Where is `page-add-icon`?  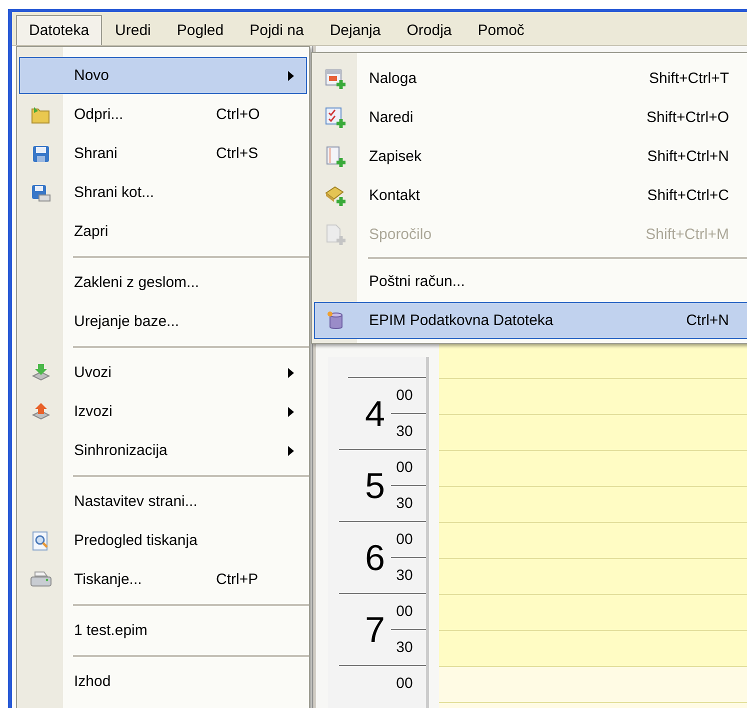 page-add-icon is located at coordinates (336, 235).